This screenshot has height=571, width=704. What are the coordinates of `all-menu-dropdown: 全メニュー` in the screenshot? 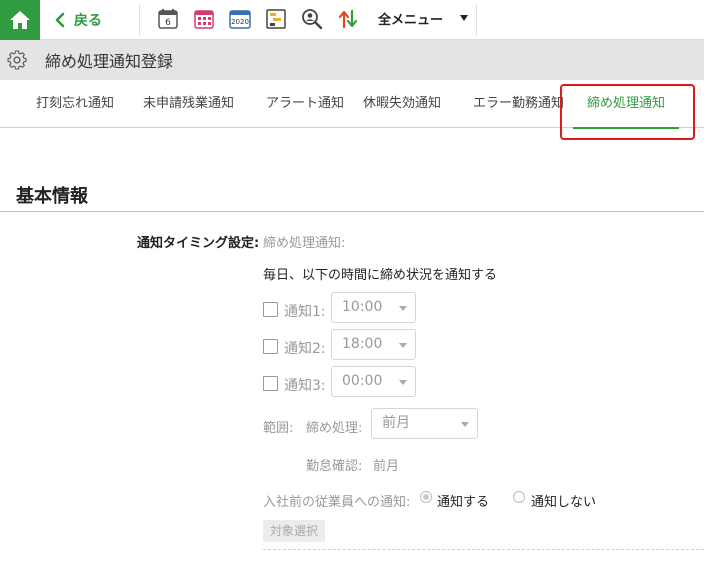 It's located at (427, 18).